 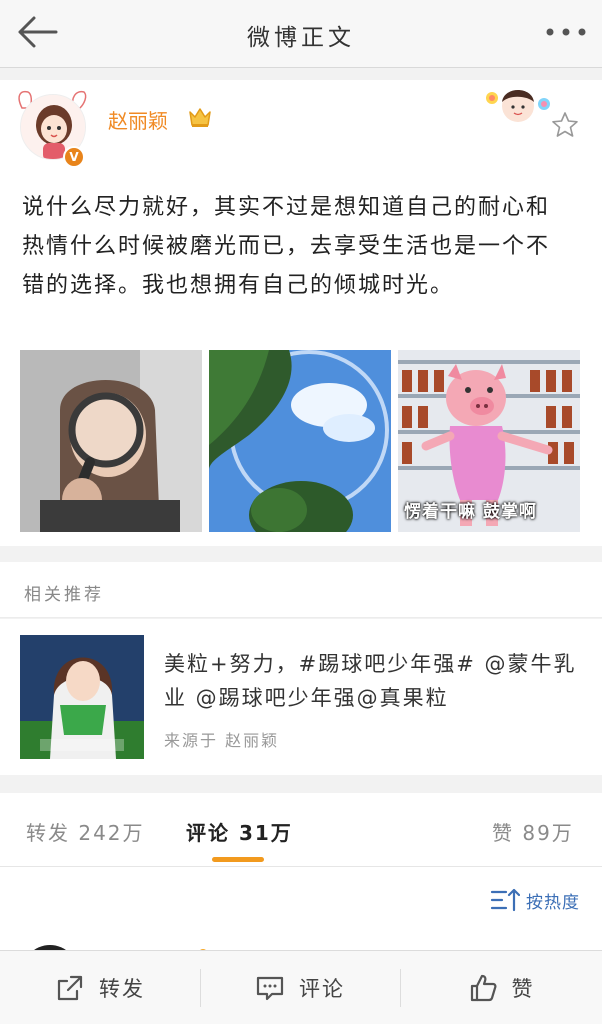 I want to click on related-thumbnail, so click(x=82, y=697).